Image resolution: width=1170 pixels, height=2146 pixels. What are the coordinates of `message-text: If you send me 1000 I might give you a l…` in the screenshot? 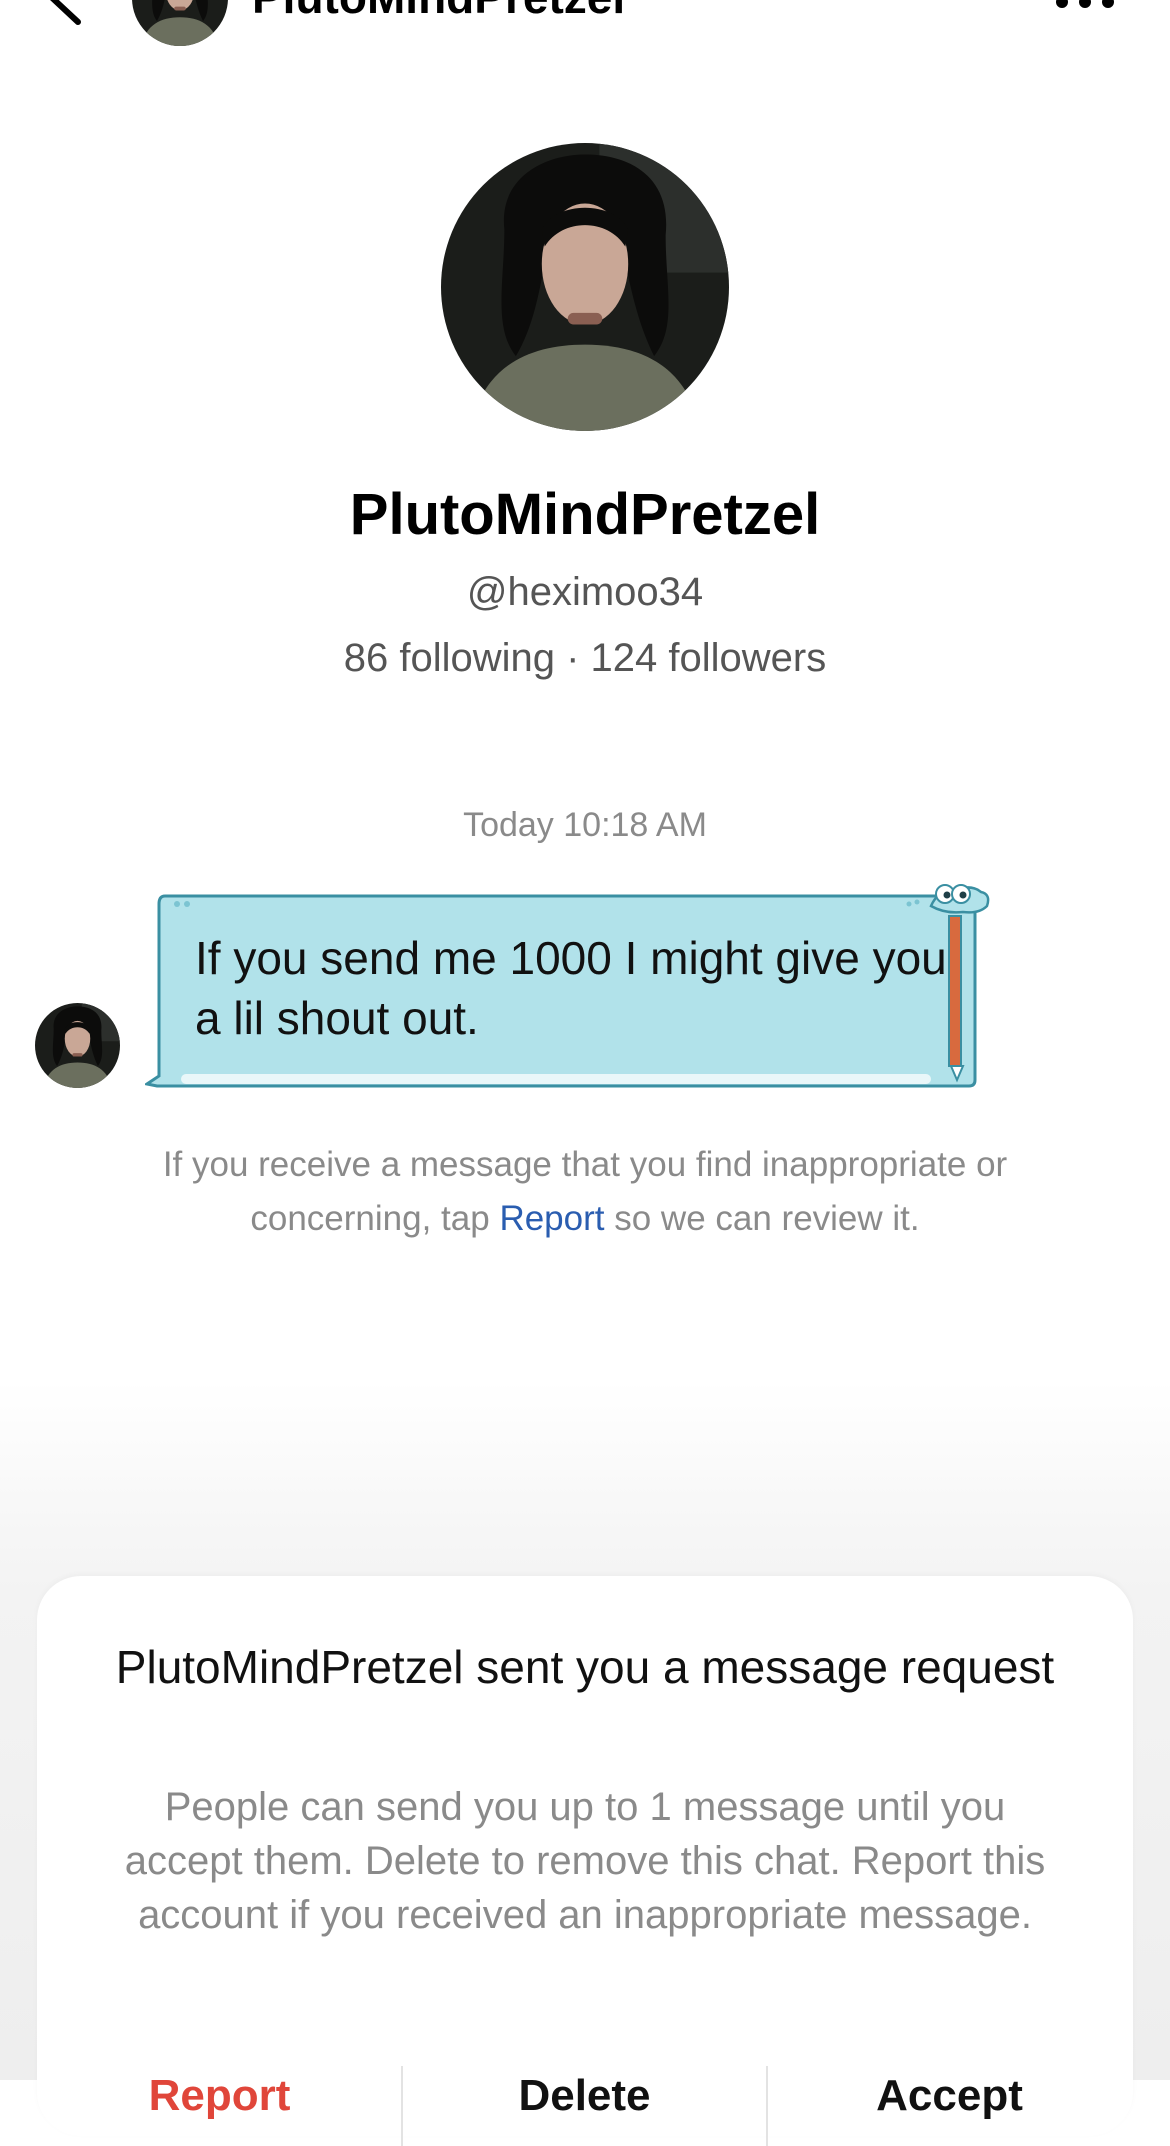 It's located at (571, 988).